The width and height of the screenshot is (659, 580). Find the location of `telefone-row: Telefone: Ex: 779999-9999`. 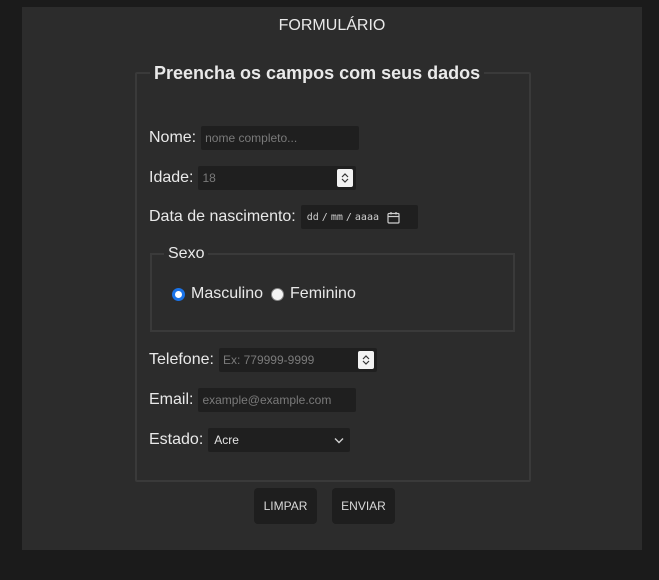

telefone-row: Telefone: Ex: 779999-9999 is located at coordinates (263, 360).